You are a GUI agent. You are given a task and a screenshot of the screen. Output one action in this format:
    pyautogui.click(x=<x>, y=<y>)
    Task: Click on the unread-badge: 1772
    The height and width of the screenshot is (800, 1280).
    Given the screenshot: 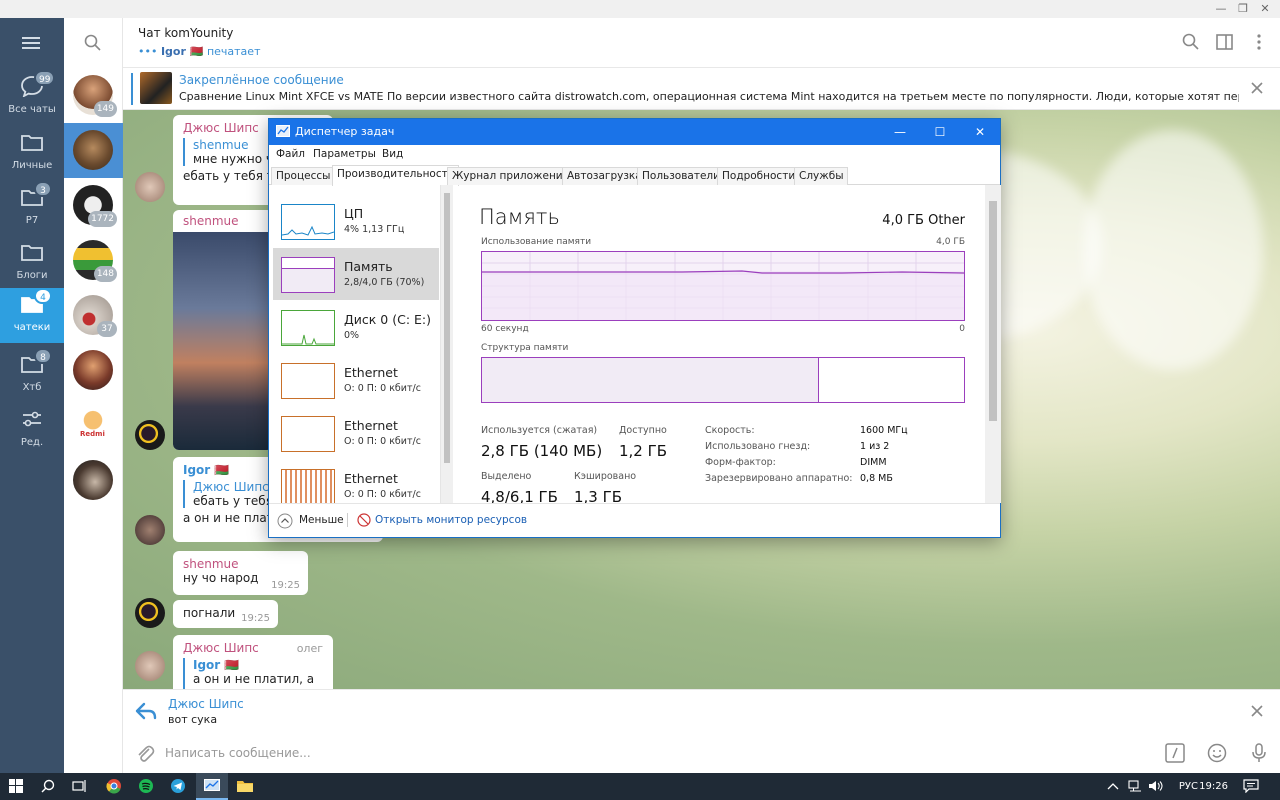 What is the action you would take?
    pyautogui.click(x=102, y=219)
    